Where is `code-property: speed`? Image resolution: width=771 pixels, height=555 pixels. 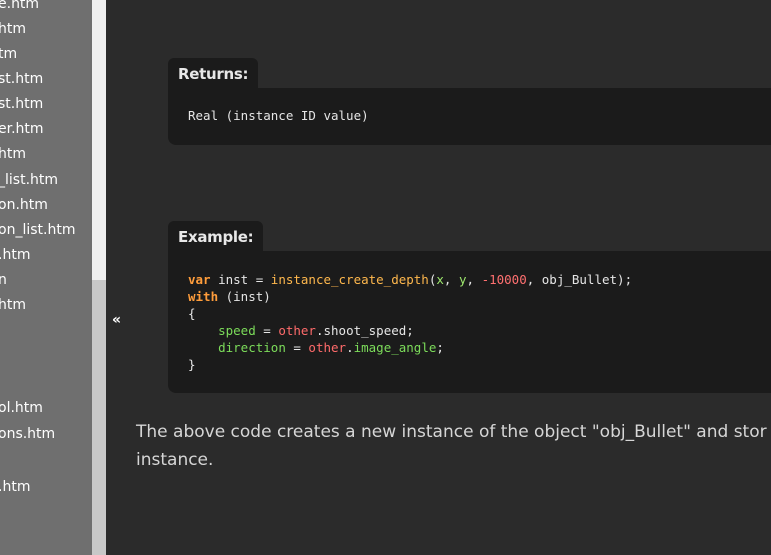
code-property: speed is located at coordinates (237, 330).